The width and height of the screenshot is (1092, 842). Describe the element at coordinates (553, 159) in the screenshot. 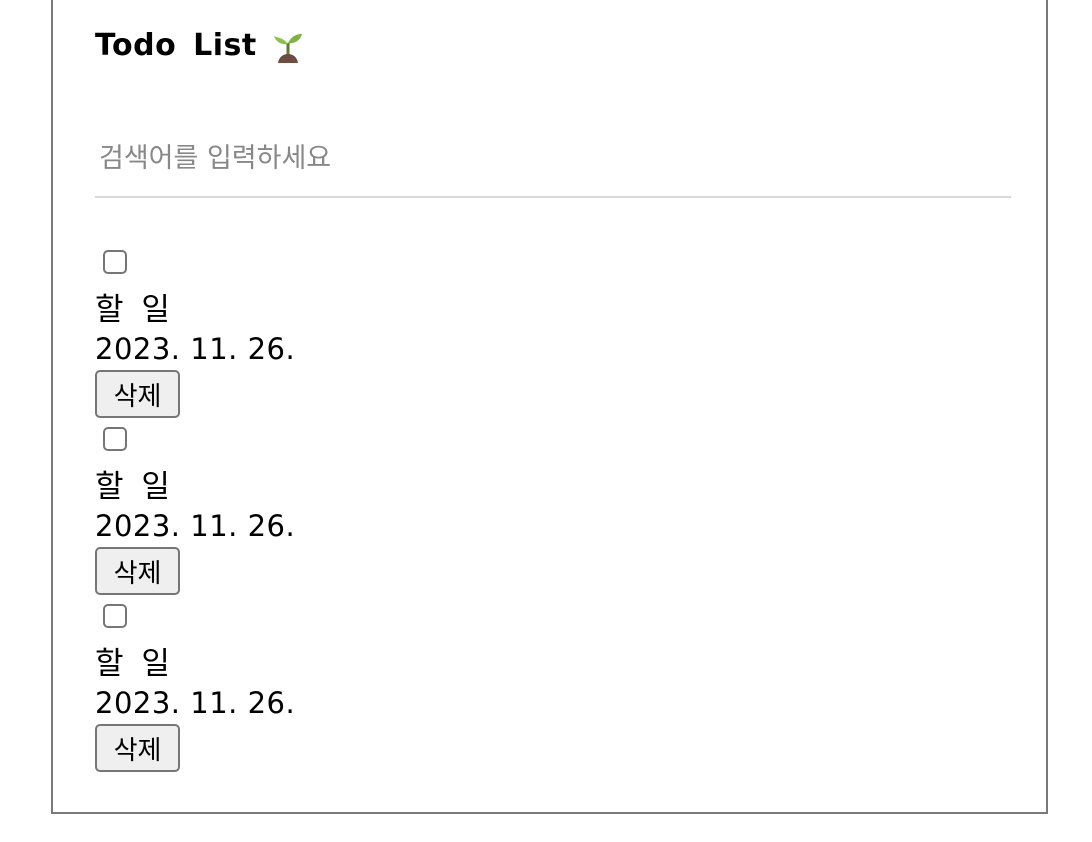

I see `search-input` at that location.